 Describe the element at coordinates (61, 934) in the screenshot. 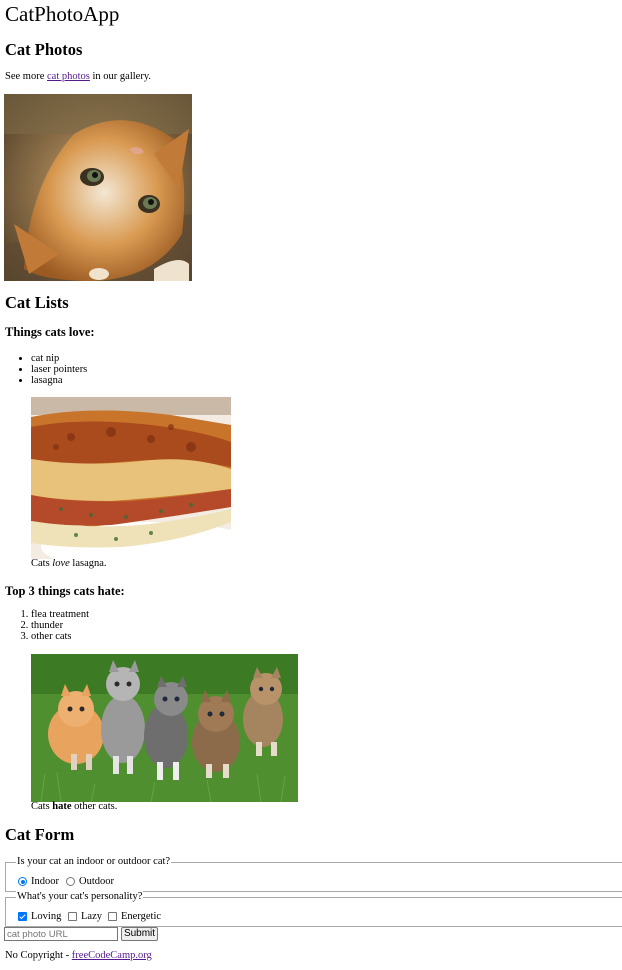

I see `cat-photo-url-input` at that location.